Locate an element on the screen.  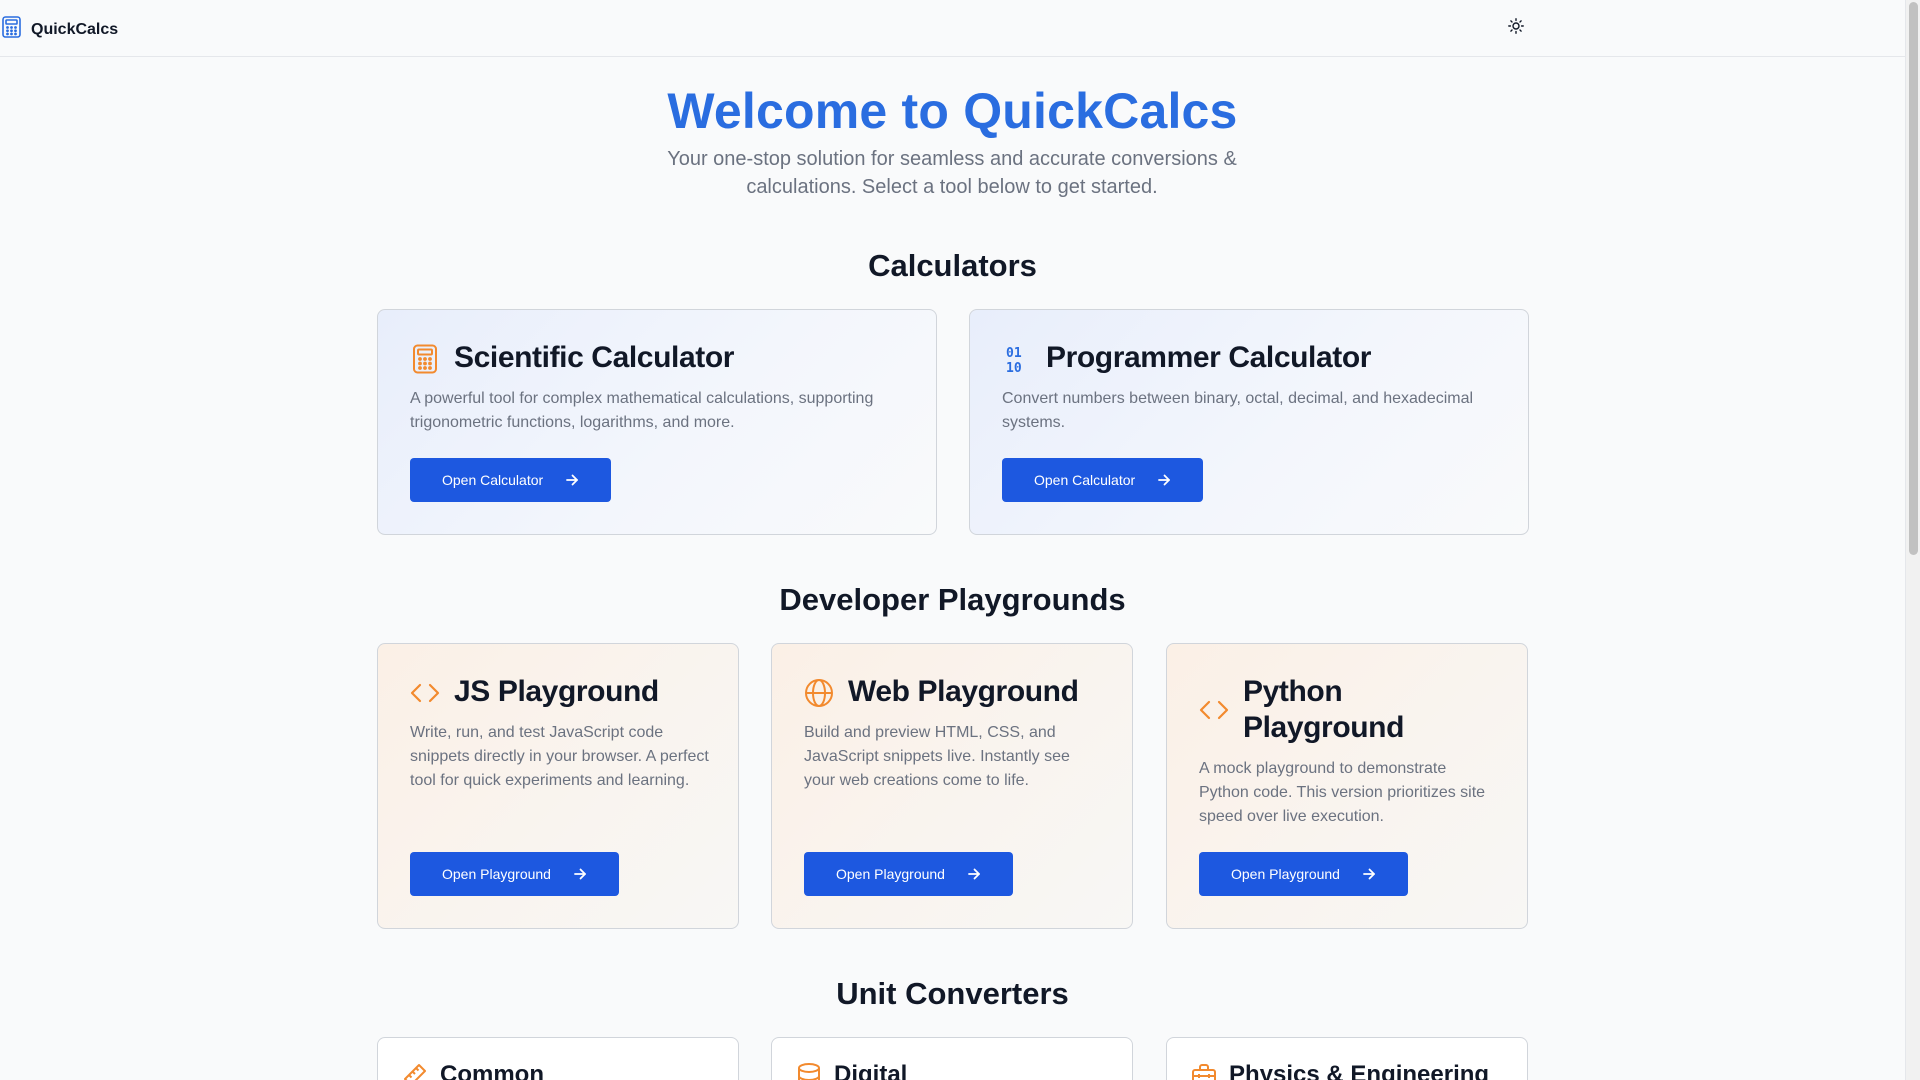
card-header: Python Playground is located at coordinates (1321, 710).